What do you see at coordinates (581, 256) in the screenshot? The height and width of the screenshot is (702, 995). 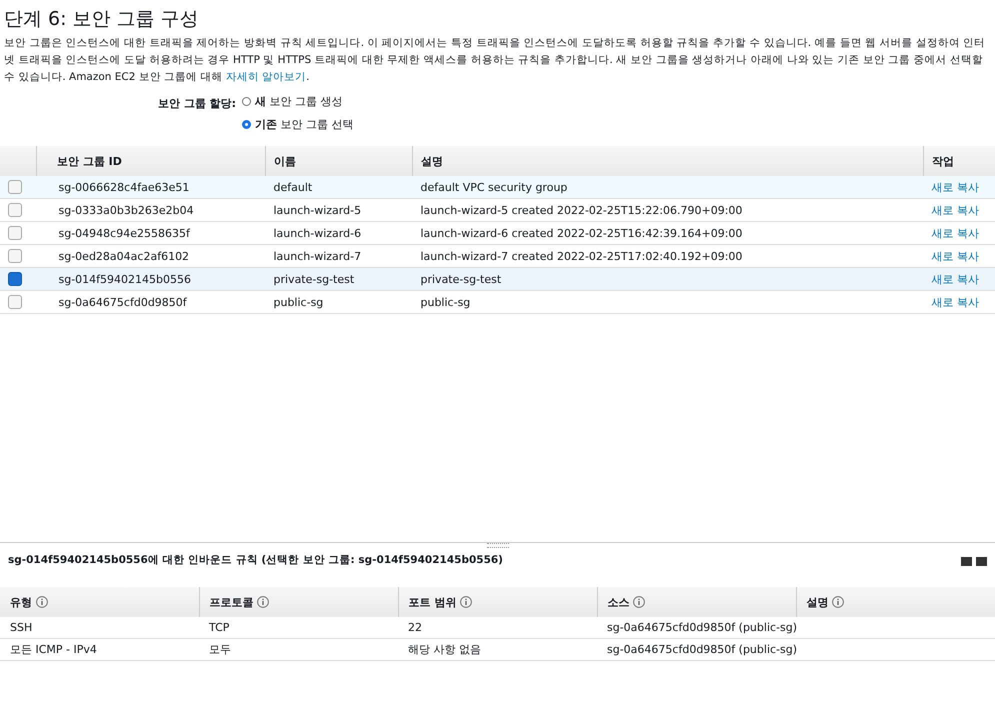 I see `table-cell: launch-wizard-7 created 2022-02-25T17:02:40.192+09:00` at bounding box center [581, 256].